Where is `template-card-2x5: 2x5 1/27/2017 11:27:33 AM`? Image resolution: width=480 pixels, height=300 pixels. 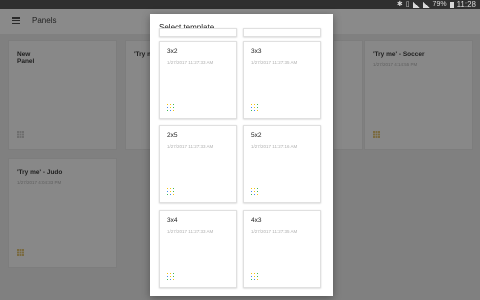 template-card-2x5: 2x5 1/27/2017 11:27:33 AM is located at coordinates (198, 164).